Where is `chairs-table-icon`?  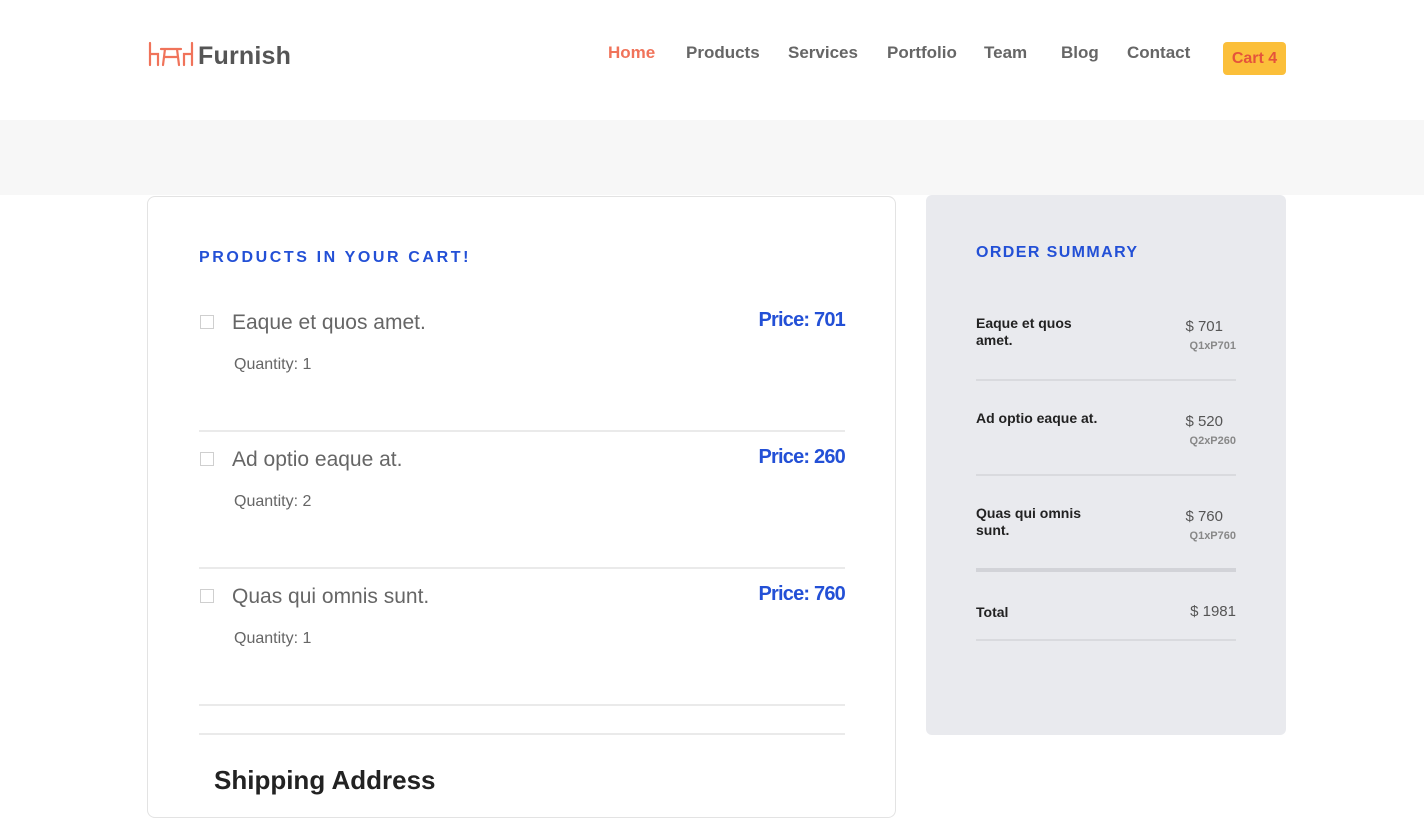
chairs-table-icon is located at coordinates (171, 56).